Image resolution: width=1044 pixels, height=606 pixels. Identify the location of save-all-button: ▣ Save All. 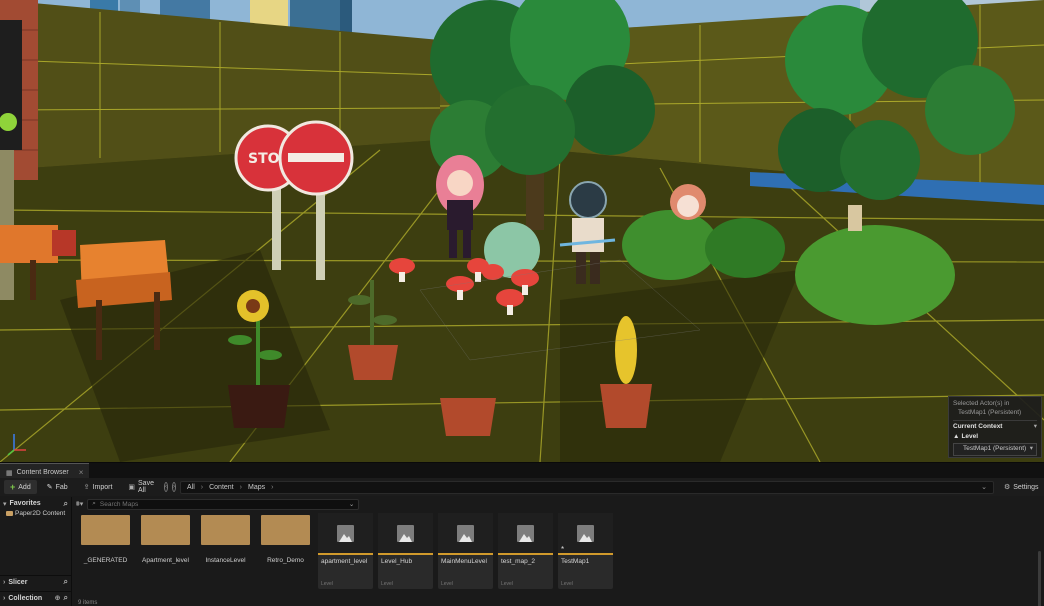
(141, 487).